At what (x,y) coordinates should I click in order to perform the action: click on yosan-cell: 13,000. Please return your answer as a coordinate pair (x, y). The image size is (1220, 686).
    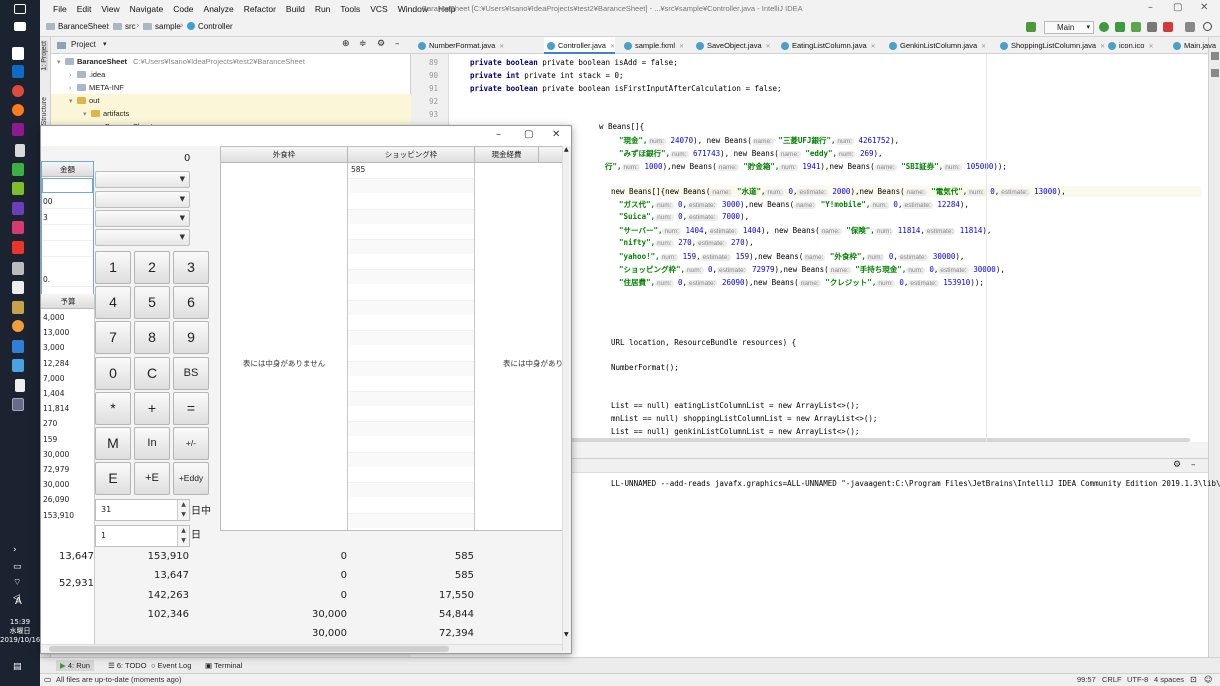
    Looking at the image, I should click on (67, 332).